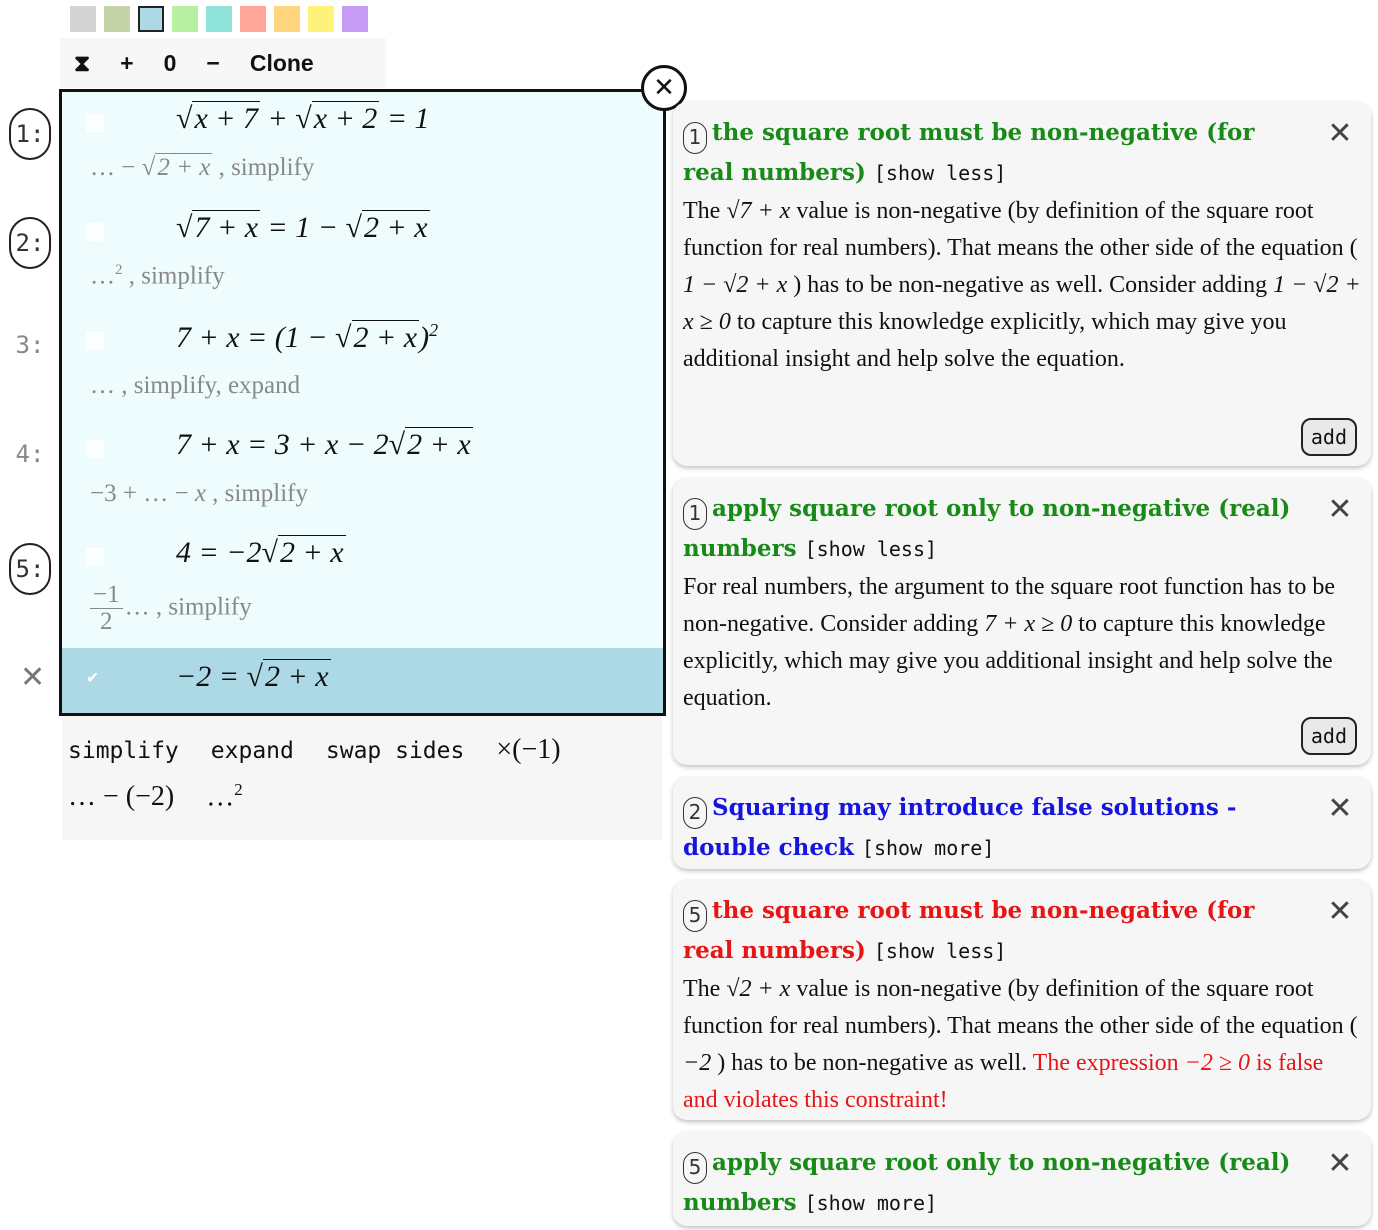 This screenshot has height=1230, width=1378. I want to click on check-icon: ✔, so click(95, 677).